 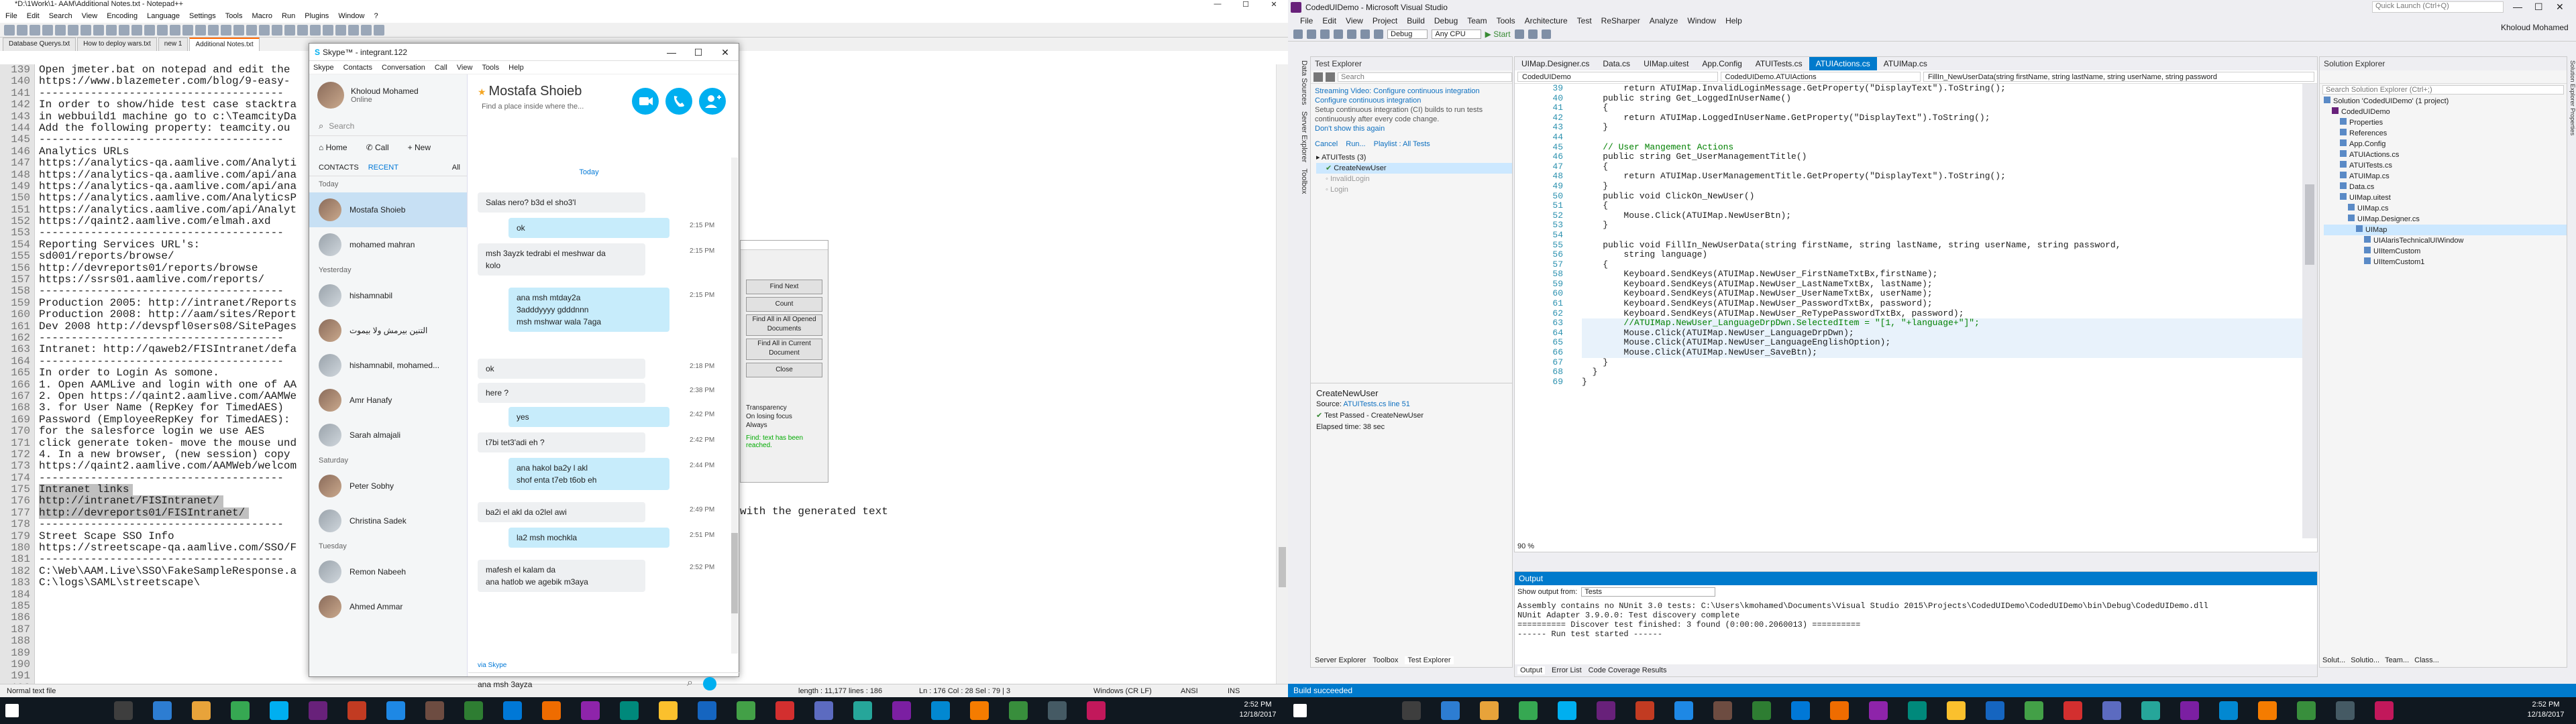 I want to click on start-button: ▶ Start, so click(x=1498, y=34).